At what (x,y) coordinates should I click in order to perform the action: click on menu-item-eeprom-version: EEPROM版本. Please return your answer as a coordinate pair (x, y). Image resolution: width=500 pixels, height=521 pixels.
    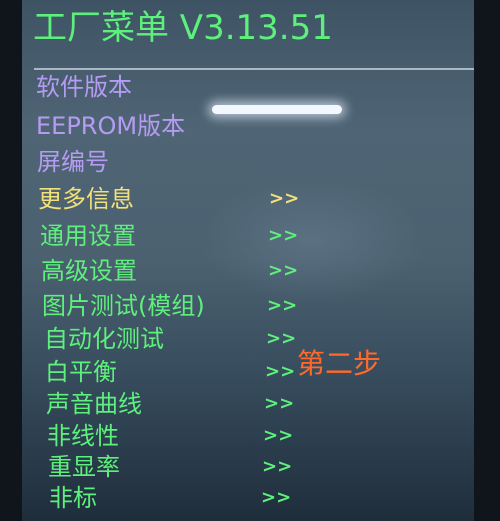
    Looking at the image, I should click on (250, 126).